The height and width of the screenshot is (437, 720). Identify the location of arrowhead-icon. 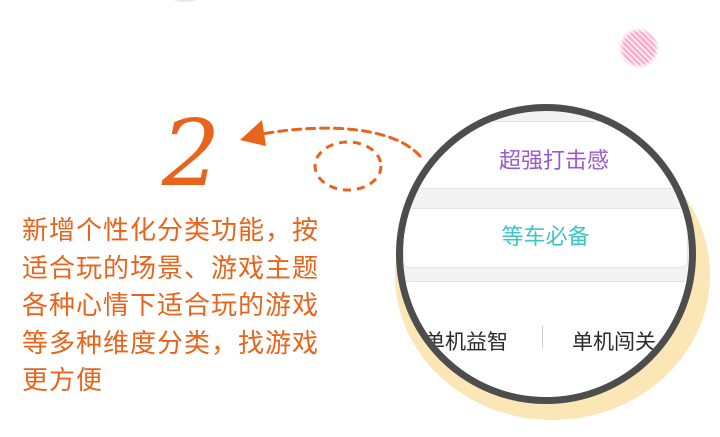
(253, 133).